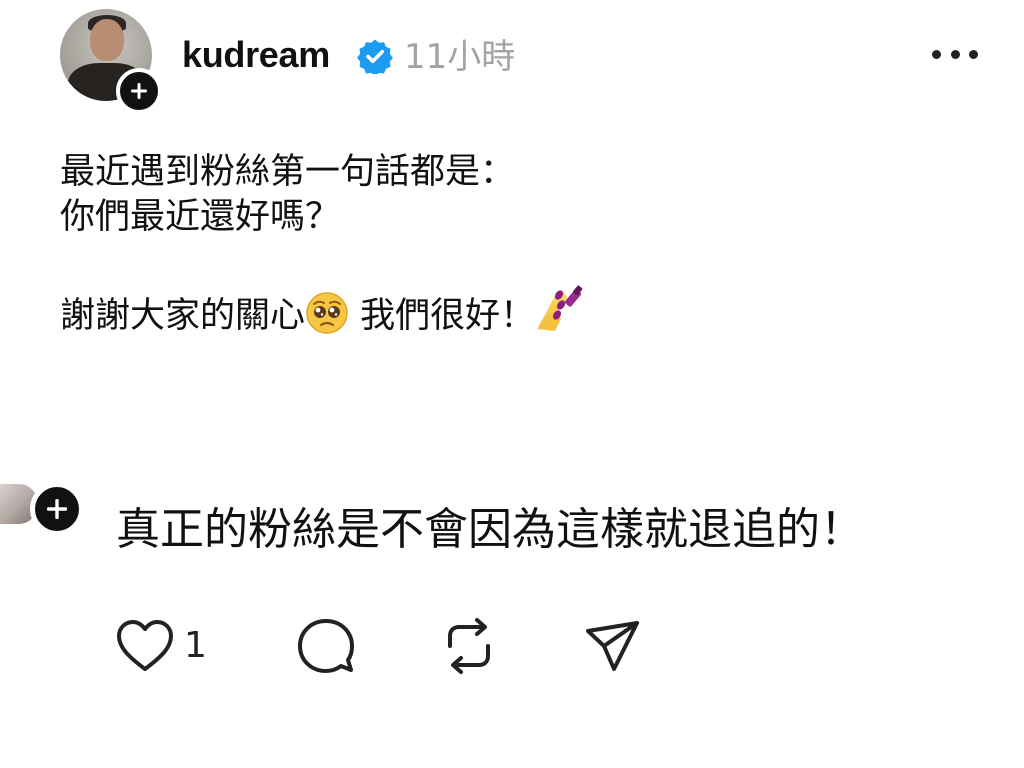 The image size is (1024, 768). I want to click on author-username: kudream, so click(256, 55).